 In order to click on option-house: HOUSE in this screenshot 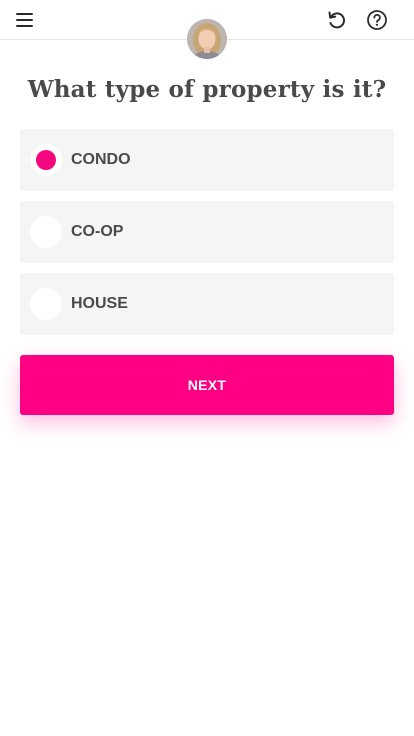, I will do `click(207, 304)`.